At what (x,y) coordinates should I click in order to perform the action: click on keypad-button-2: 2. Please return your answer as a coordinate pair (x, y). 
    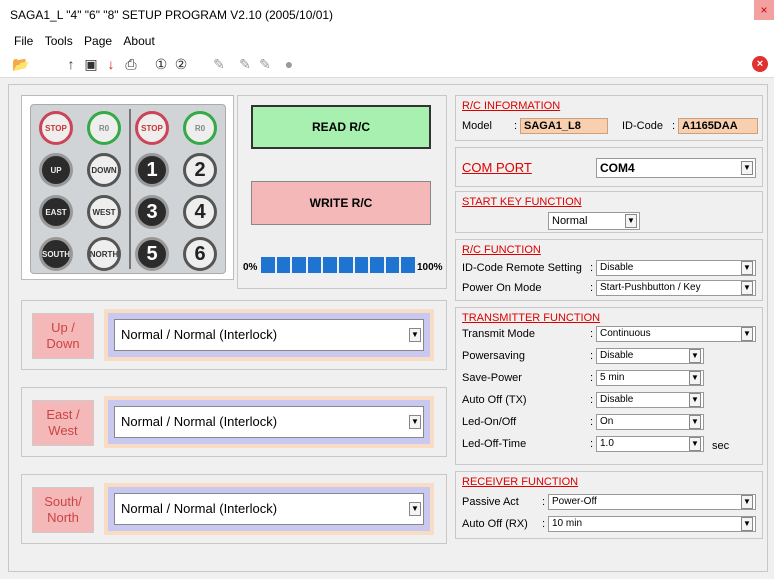
    Looking at the image, I should click on (200, 170).